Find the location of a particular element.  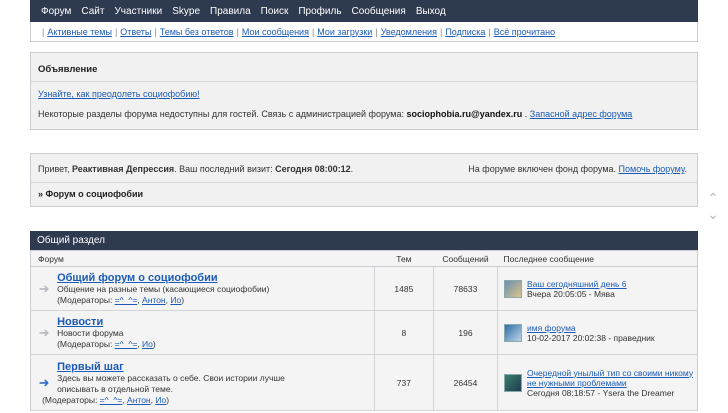

last-visit-time: Сегодня 08:00:12 is located at coordinates (313, 169).